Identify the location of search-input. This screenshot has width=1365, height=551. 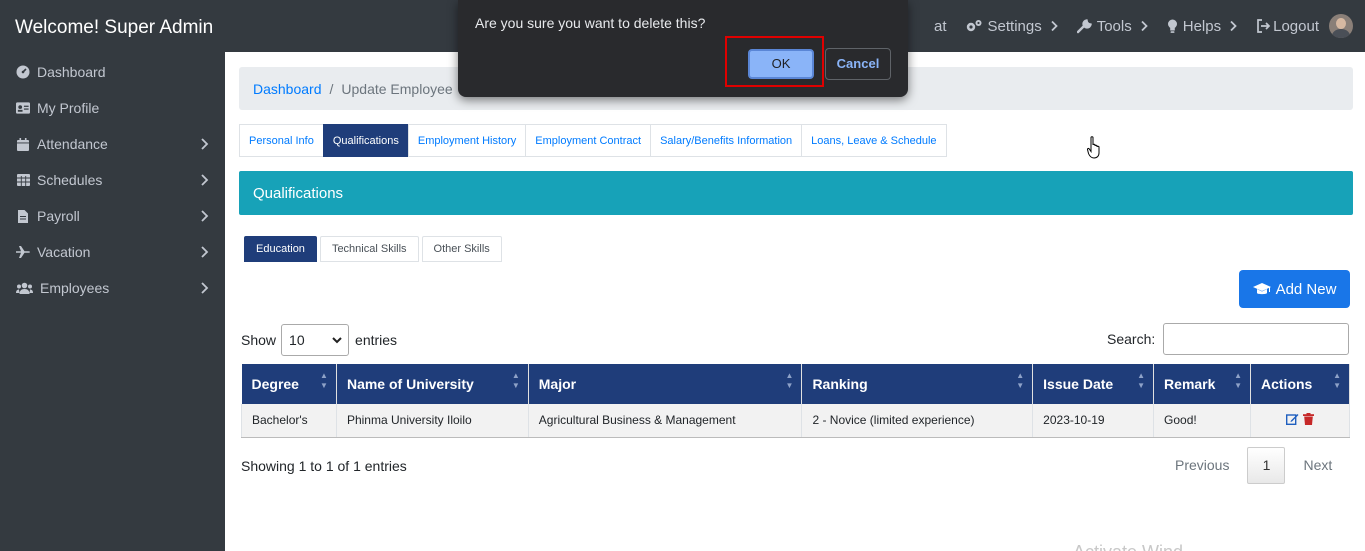
(1256, 339).